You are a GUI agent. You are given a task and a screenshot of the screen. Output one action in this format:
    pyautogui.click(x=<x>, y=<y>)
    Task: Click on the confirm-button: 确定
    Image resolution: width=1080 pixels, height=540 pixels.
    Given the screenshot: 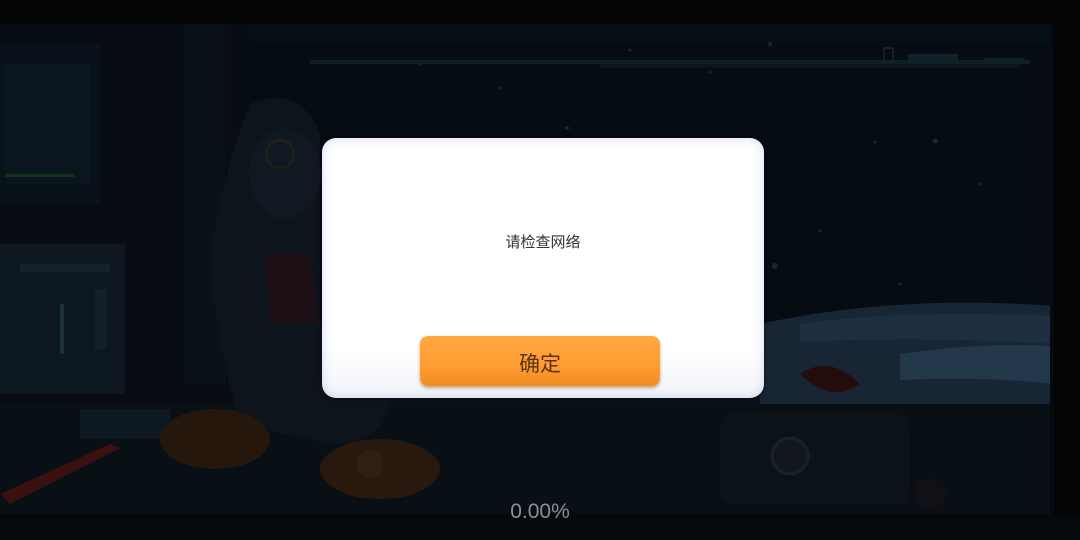 What is the action you would take?
    pyautogui.click(x=540, y=361)
    